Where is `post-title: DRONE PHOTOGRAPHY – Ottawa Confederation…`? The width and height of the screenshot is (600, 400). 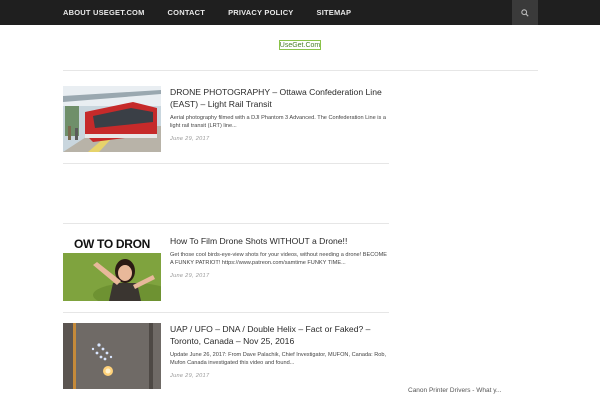
post-title: DRONE PHOTOGRAPHY – Ottawa Confederation… is located at coordinates (279, 98).